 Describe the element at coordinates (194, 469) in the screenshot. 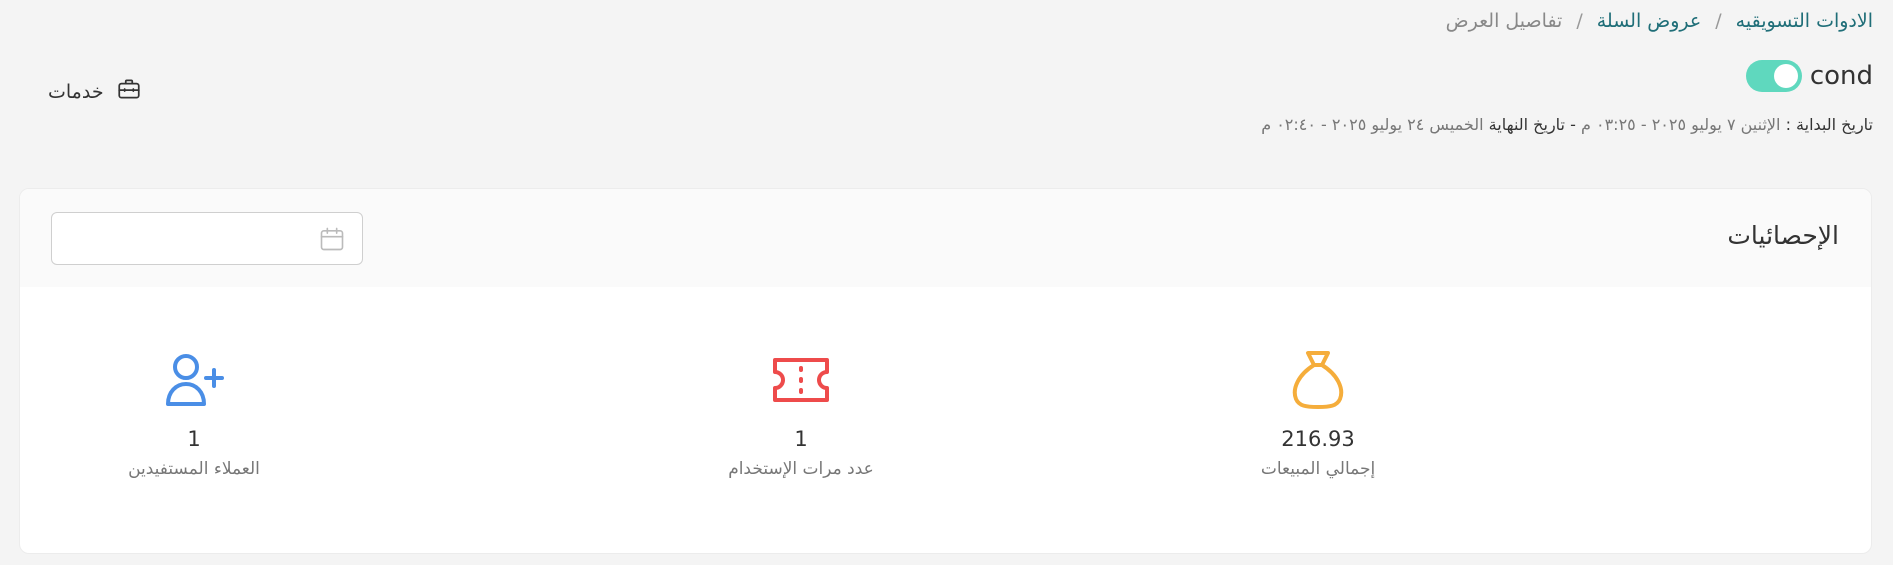

I see `stat-label: العملاء المستفيدين` at that location.